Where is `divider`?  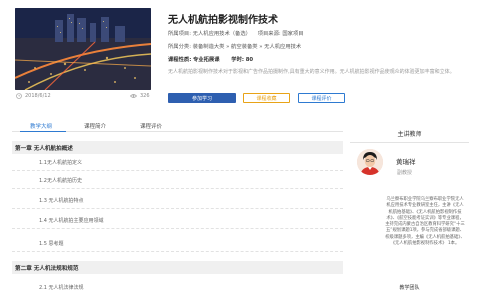 divider is located at coordinates (409, 142).